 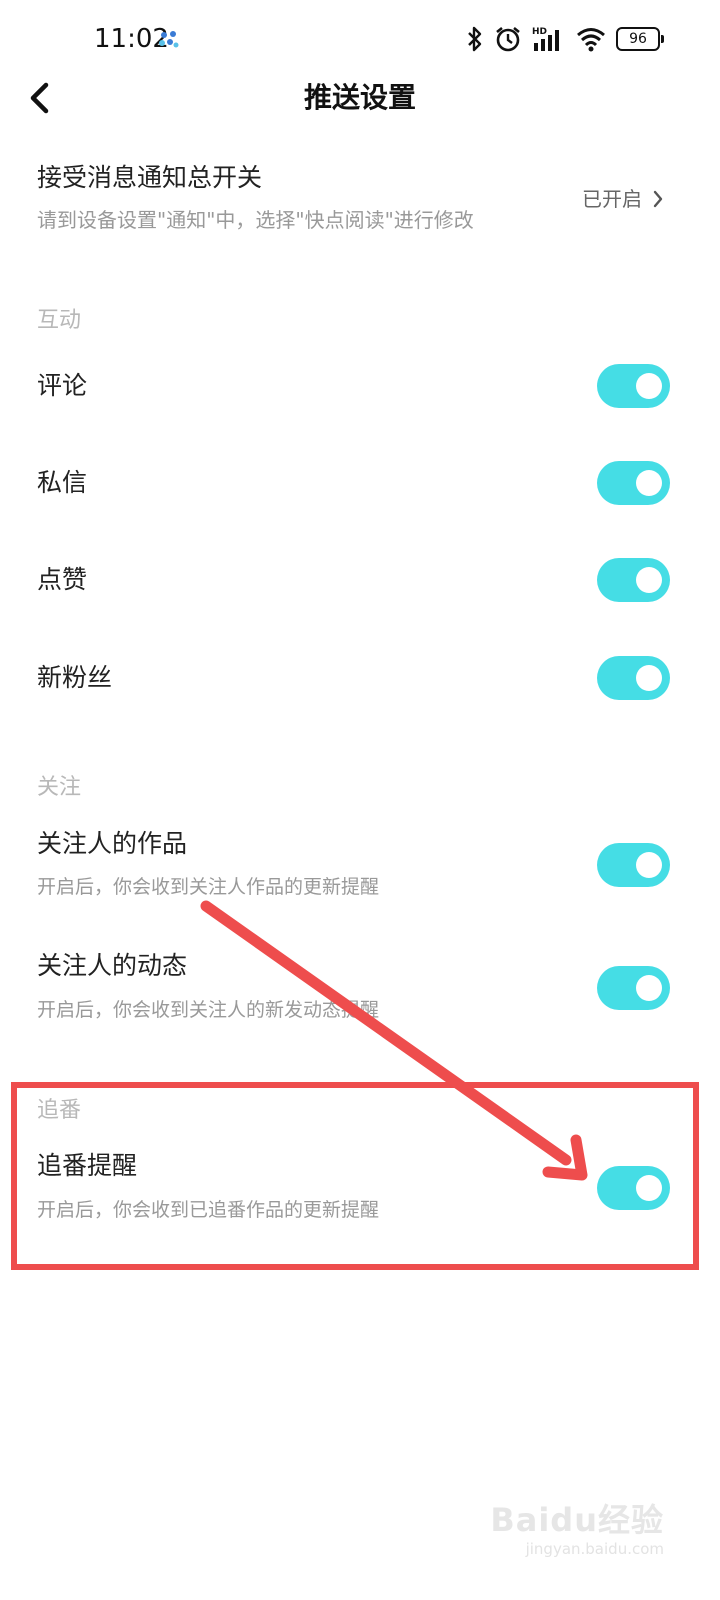 I want to click on wifi-icon, so click(x=591, y=40).